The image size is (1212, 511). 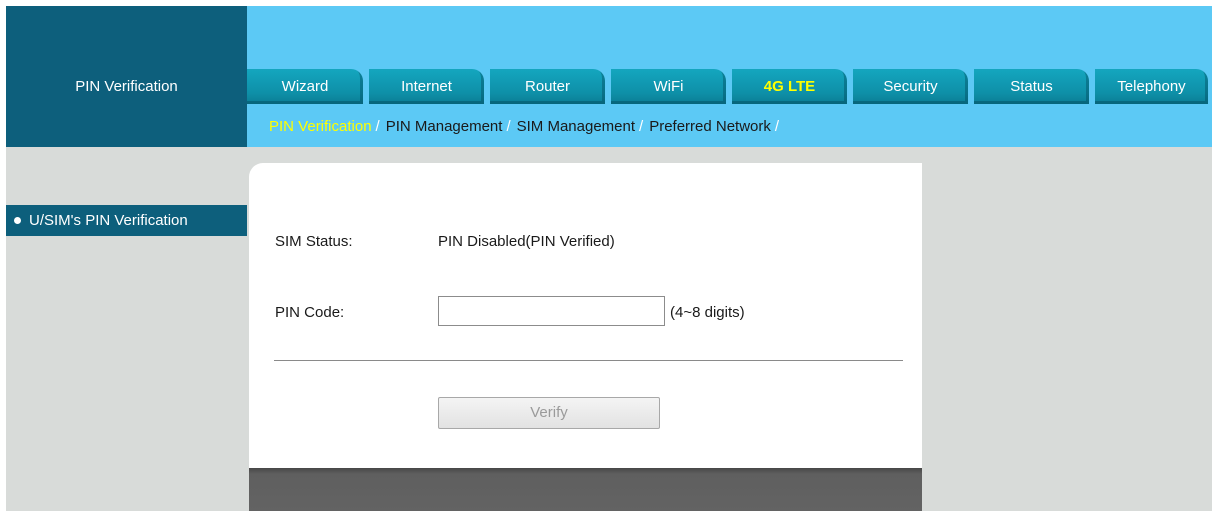 What do you see at coordinates (1151, 86) in the screenshot?
I see `tab-telephony: Telephony` at bounding box center [1151, 86].